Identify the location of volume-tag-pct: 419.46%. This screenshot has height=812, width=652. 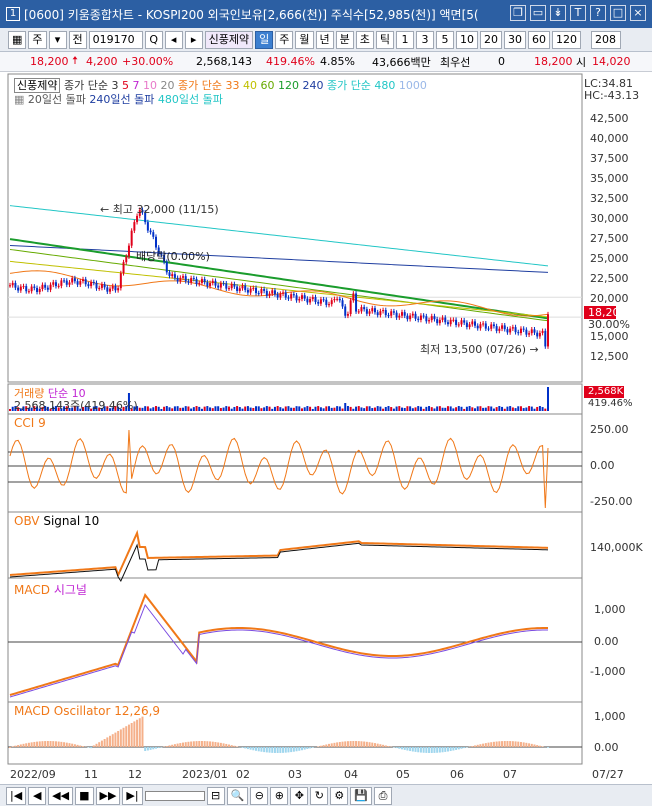
(610, 403).